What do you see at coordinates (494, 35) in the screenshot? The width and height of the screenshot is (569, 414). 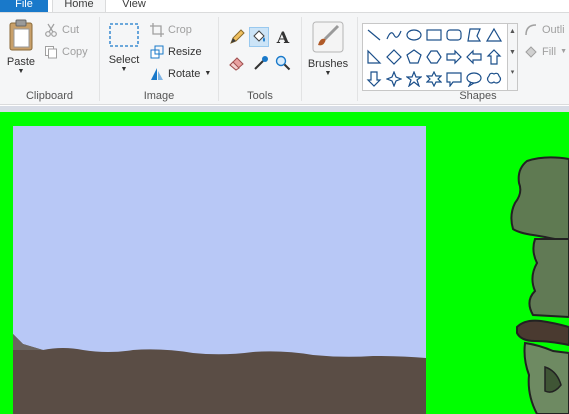 I see `triangle-shape-icon` at bounding box center [494, 35].